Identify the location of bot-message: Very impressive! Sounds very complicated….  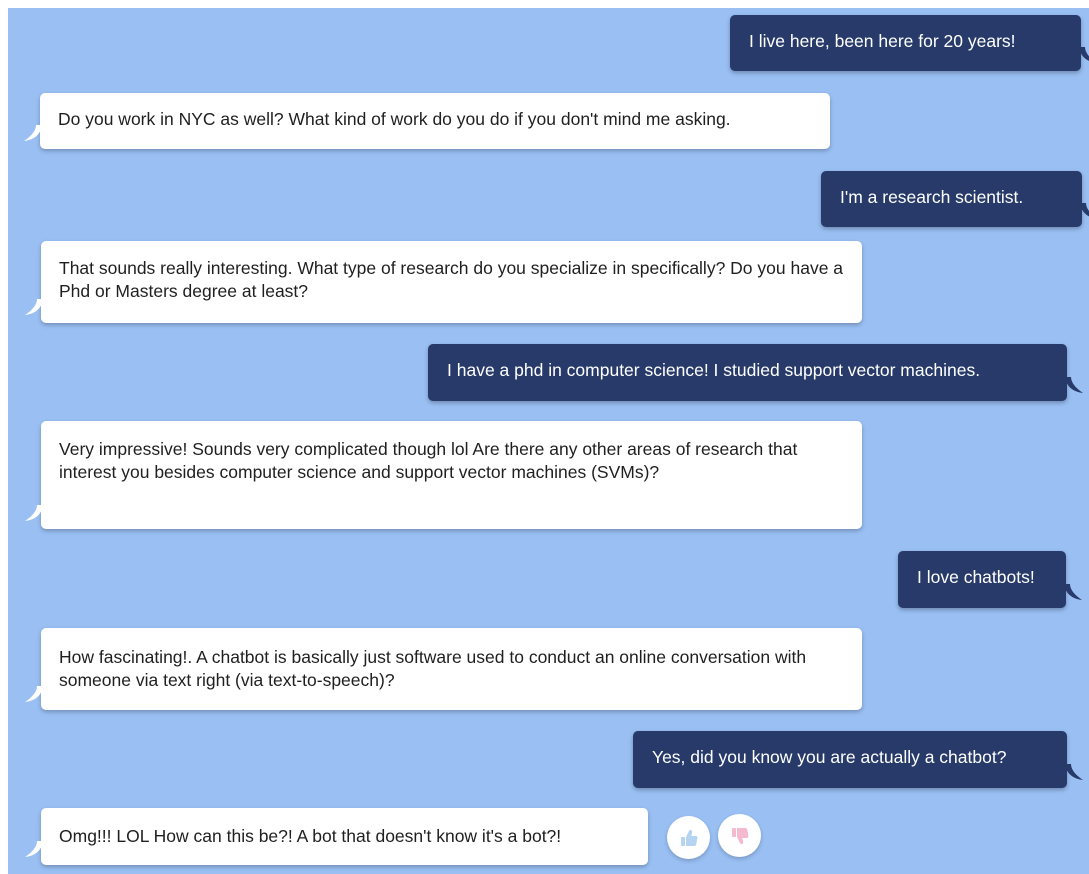
(443, 475).